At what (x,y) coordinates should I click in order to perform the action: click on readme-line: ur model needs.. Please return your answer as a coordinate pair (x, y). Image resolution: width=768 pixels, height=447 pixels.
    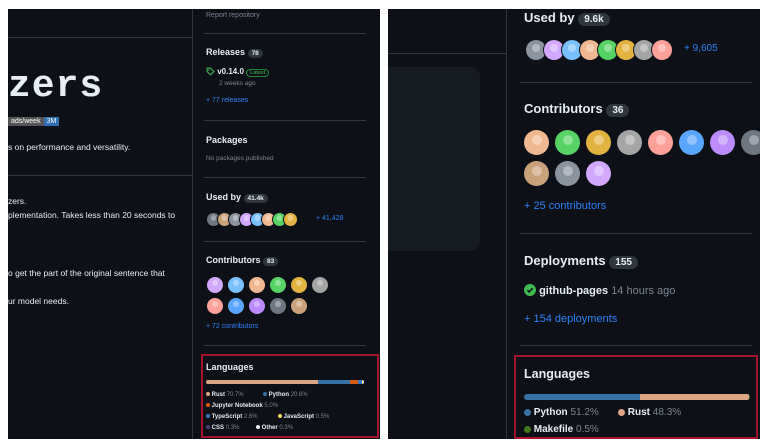
    Looking at the image, I should click on (38, 301).